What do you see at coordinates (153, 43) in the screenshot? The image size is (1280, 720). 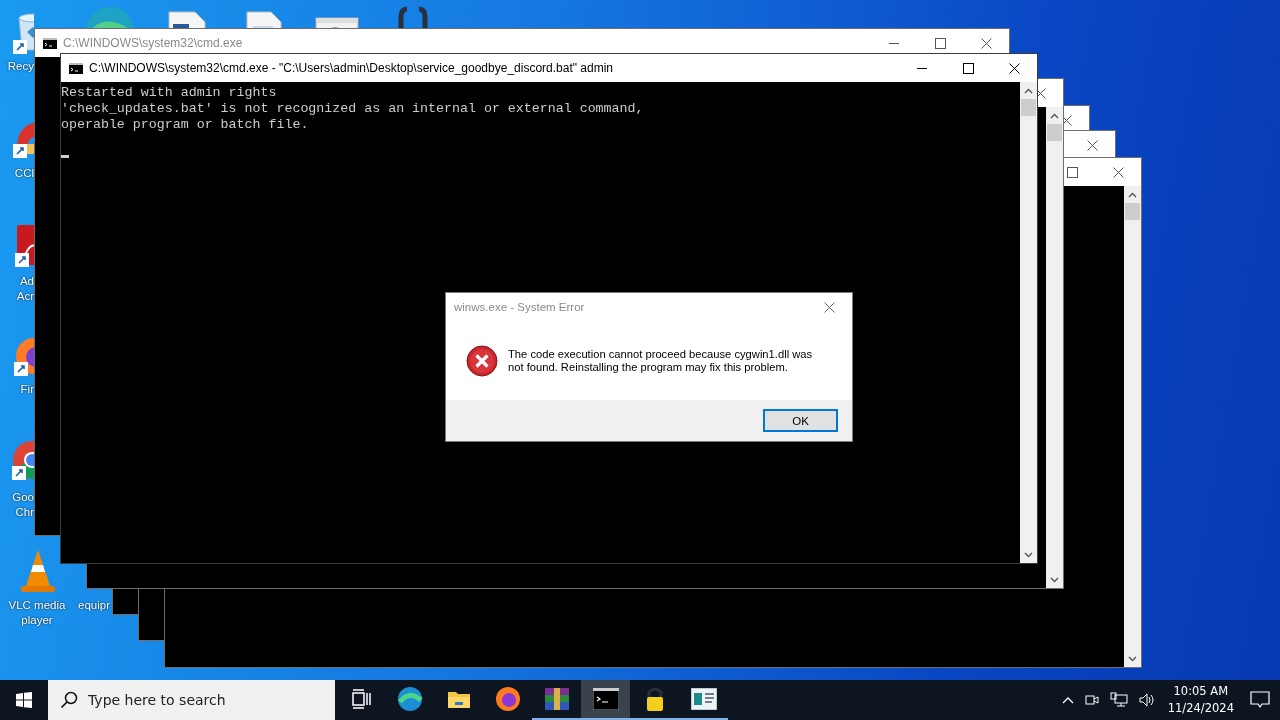 I see `window-title: C:\WINDOWS\system32\cmd.exe` at bounding box center [153, 43].